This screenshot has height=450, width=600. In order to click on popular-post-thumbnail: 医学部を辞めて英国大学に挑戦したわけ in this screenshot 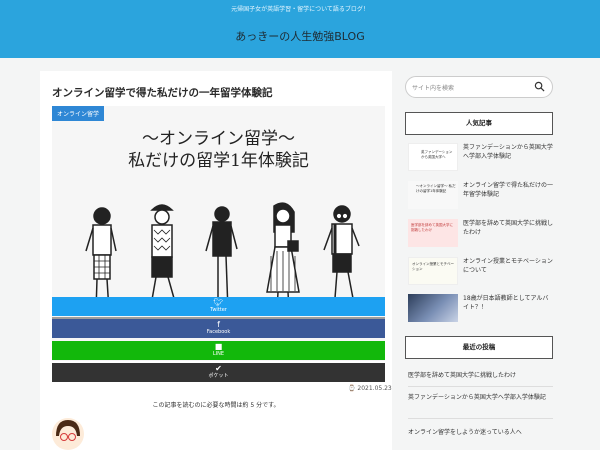, I will do `click(433, 233)`.